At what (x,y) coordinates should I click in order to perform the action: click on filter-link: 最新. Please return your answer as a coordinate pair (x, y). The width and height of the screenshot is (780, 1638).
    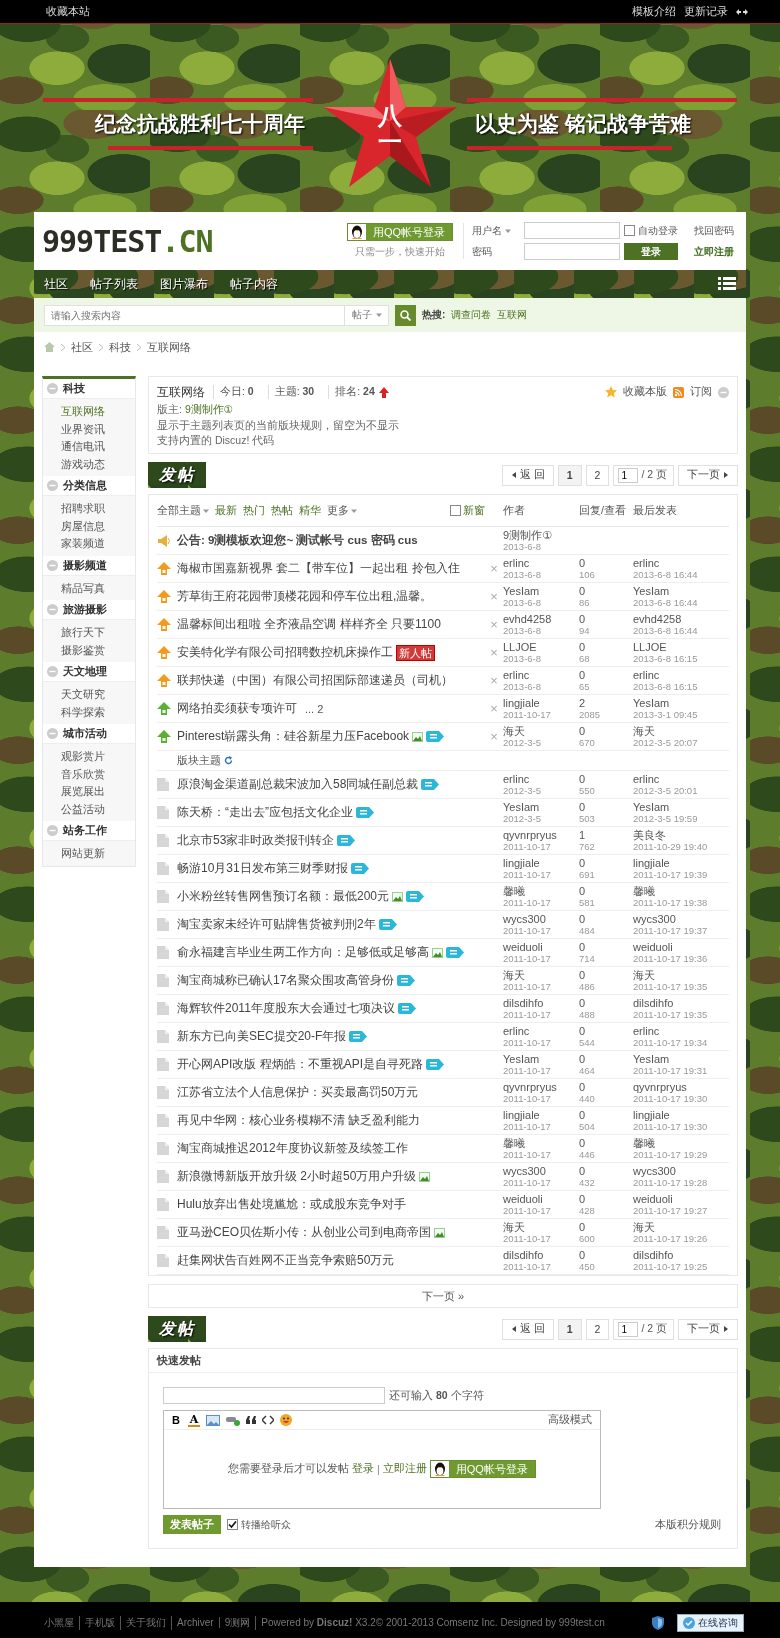
    Looking at the image, I should click on (226, 510).